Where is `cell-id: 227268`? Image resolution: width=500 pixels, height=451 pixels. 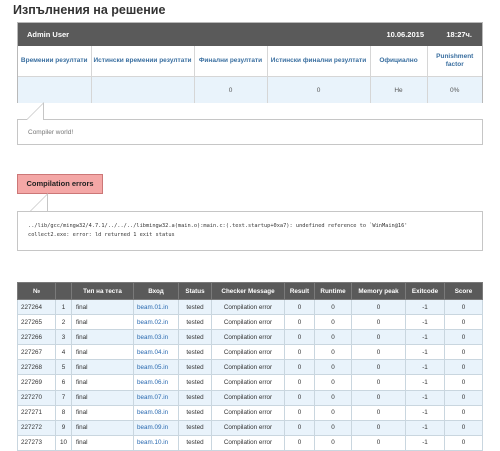 cell-id: 227268 is located at coordinates (36, 367).